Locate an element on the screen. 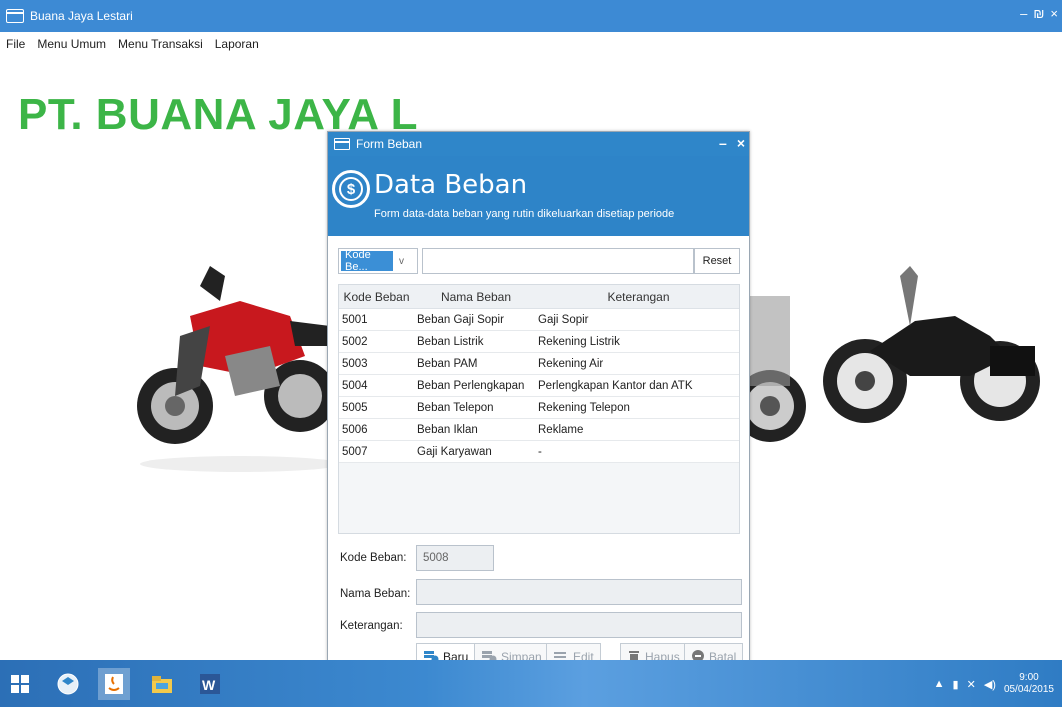 The image size is (1062, 707). clock-date: 05/04/2015 is located at coordinates (1028, 689).